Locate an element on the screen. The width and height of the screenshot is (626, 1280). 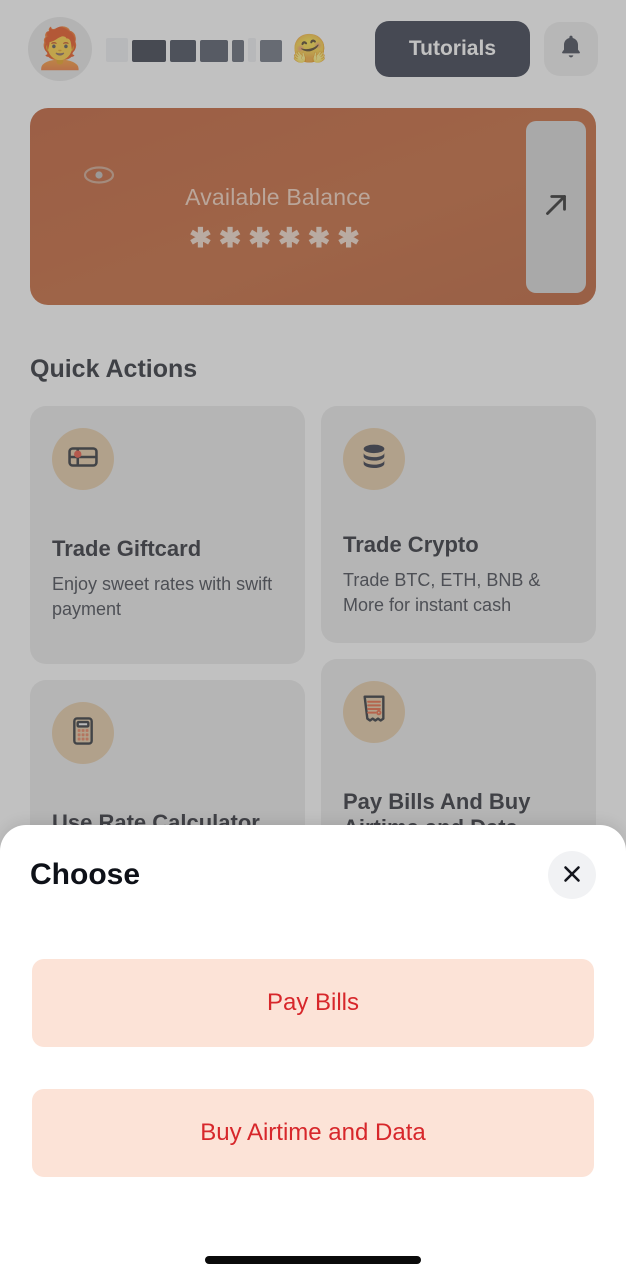
app-header: 🧑‍🦰 🤗 Tutorials is located at coordinates (313, 49).